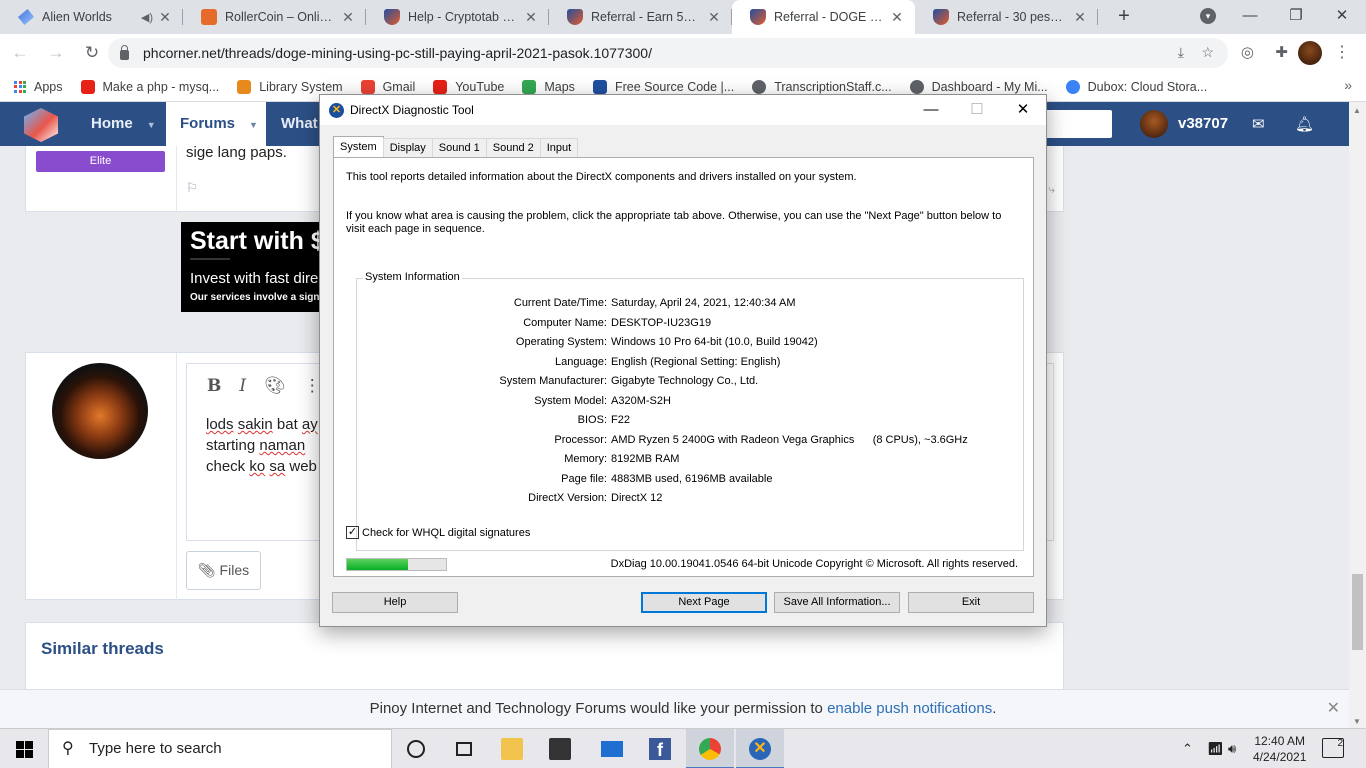  Describe the element at coordinates (20, 53) in the screenshot. I see `back-button: ←` at that location.